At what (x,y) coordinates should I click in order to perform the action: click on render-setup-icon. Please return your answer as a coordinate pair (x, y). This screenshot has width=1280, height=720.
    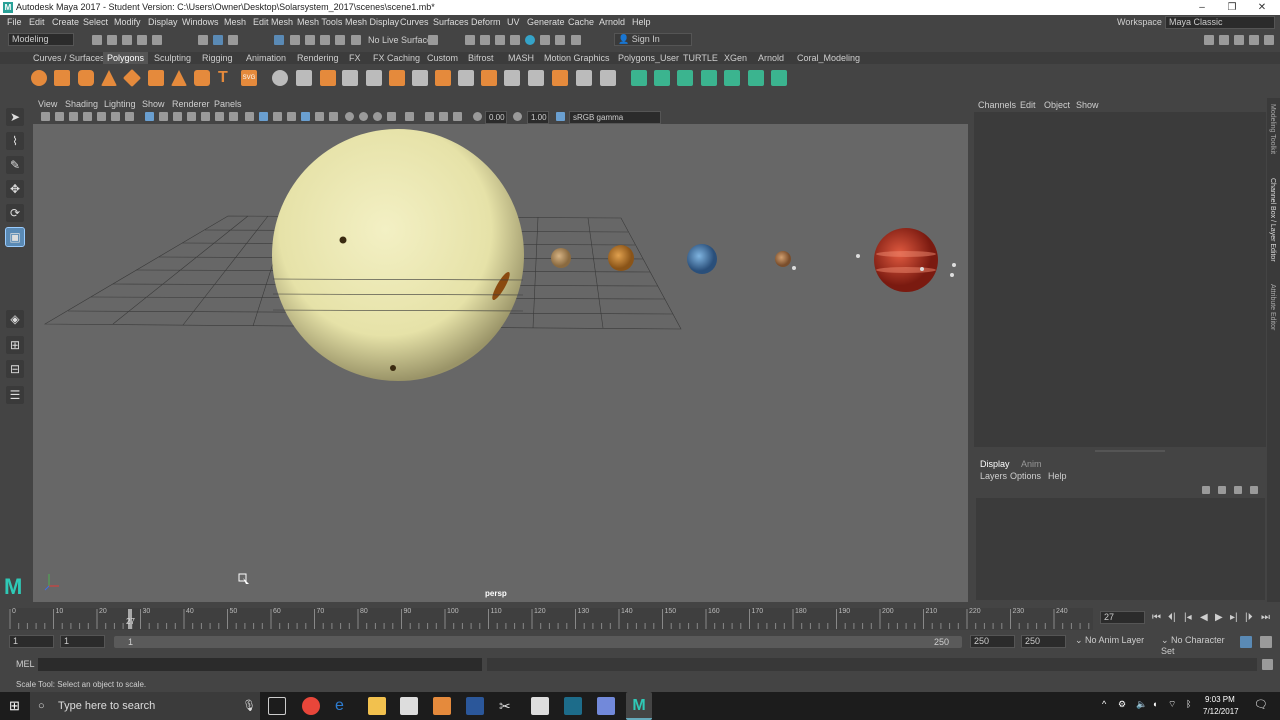
    Looking at the image, I should click on (545, 40).